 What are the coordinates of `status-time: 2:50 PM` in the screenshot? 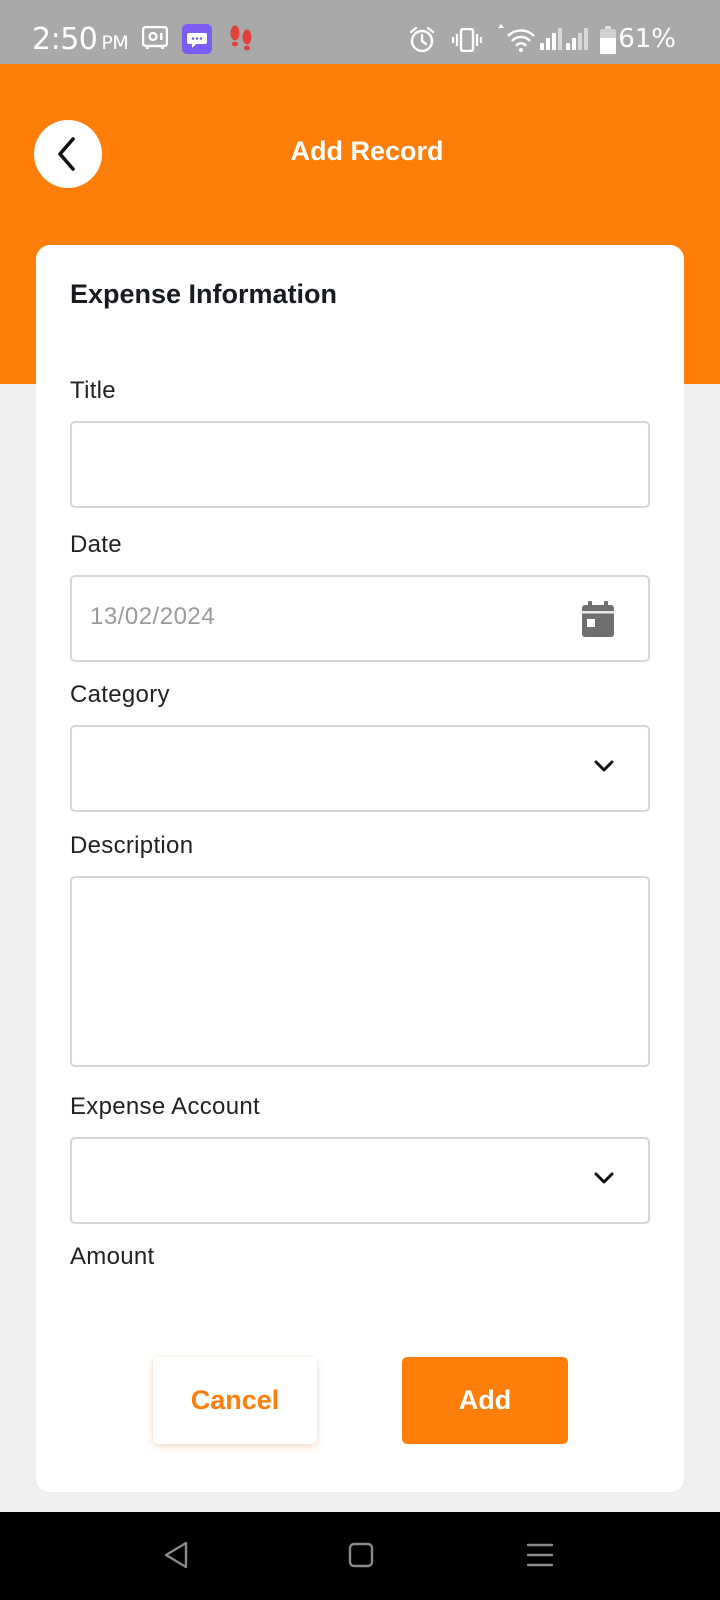 It's located at (80, 39).